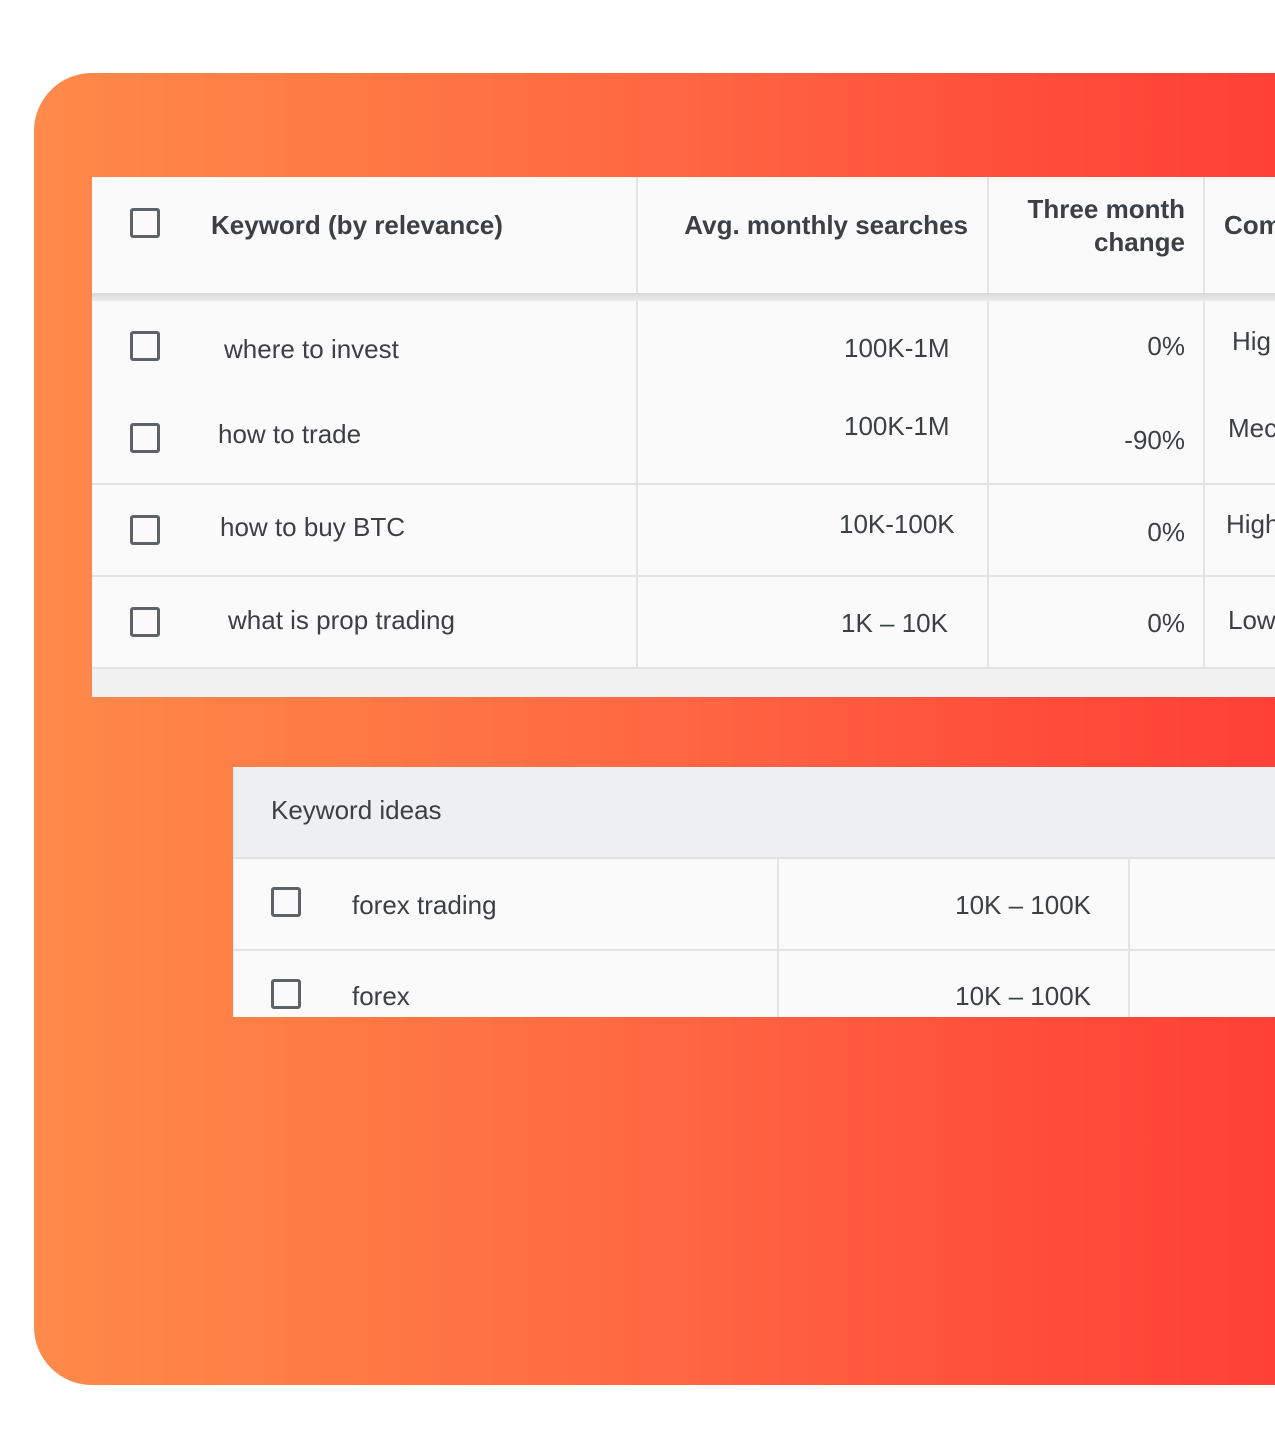 The image size is (1275, 1440). Describe the element at coordinates (683, 623) in the screenshot. I see `table-row: what is prop trading 1K – 10K 0% Low` at that location.